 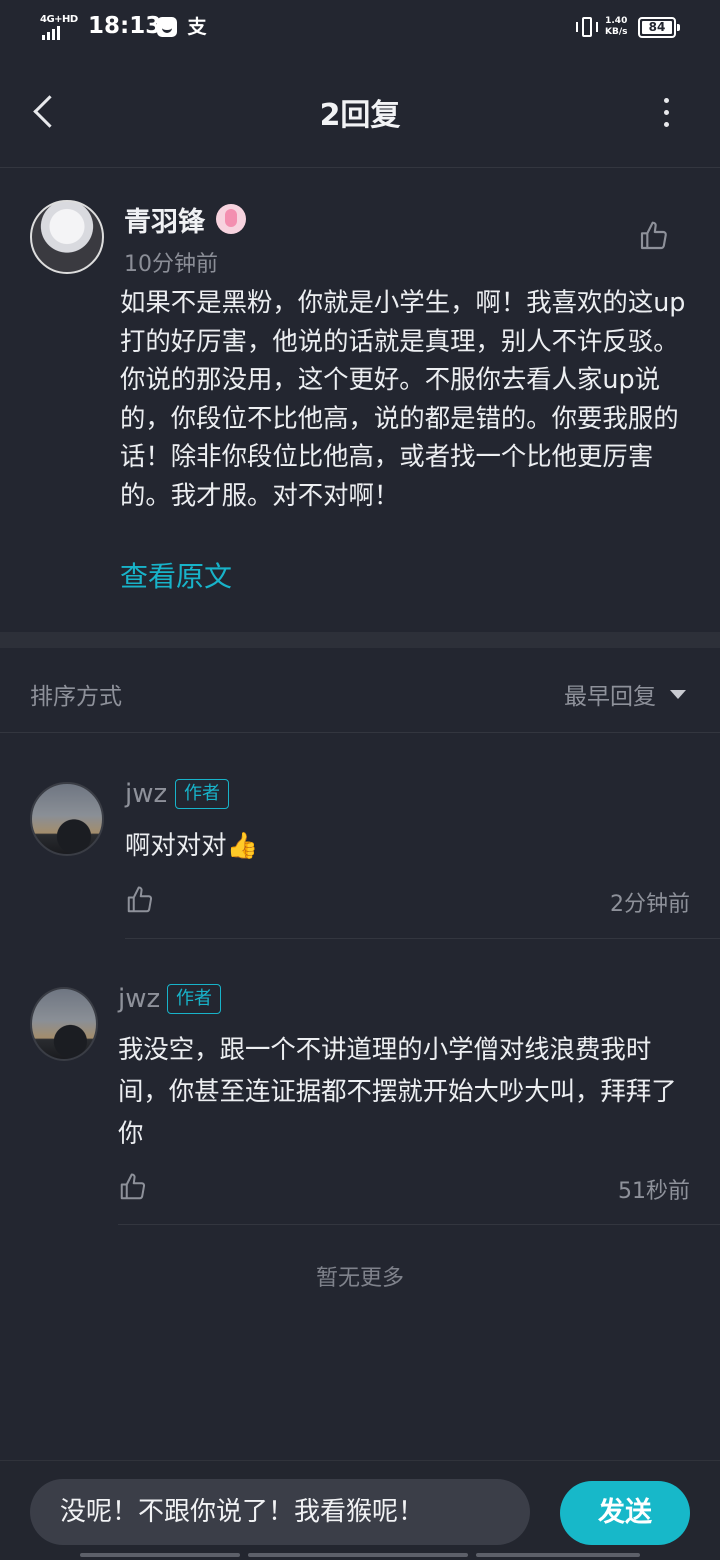 What do you see at coordinates (280, 1512) in the screenshot?
I see `reply-input` at bounding box center [280, 1512].